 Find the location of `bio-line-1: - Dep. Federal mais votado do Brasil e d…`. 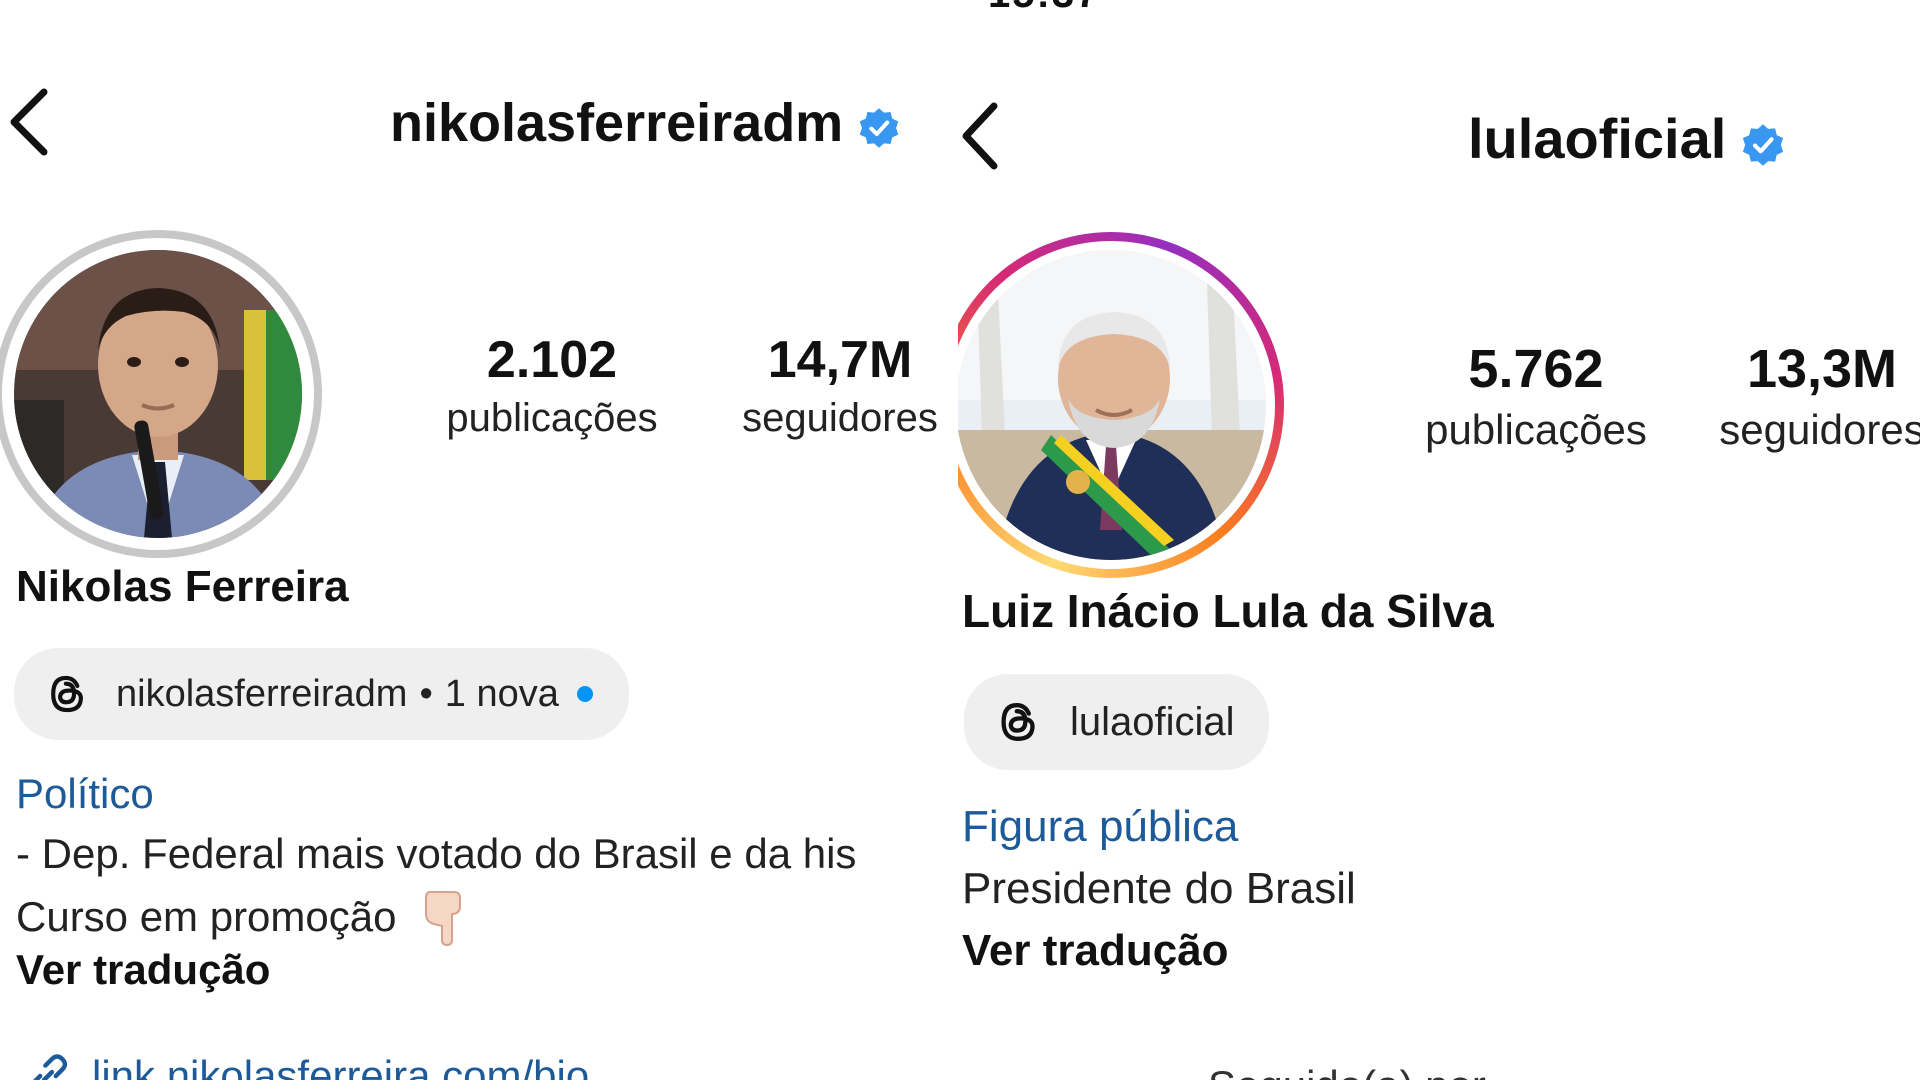

bio-line-1: - Dep. Federal mais votado do Brasil e d… is located at coordinates (436, 853).